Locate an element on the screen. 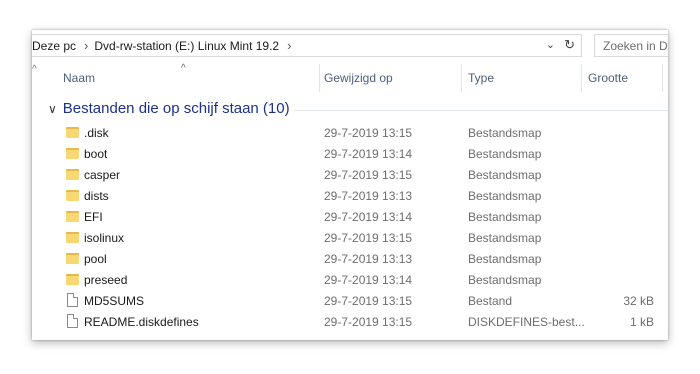 This screenshot has width=700, height=374. file-row: preseed 29-7-2019 13:14 Bestandsmap is located at coordinates (350, 280).